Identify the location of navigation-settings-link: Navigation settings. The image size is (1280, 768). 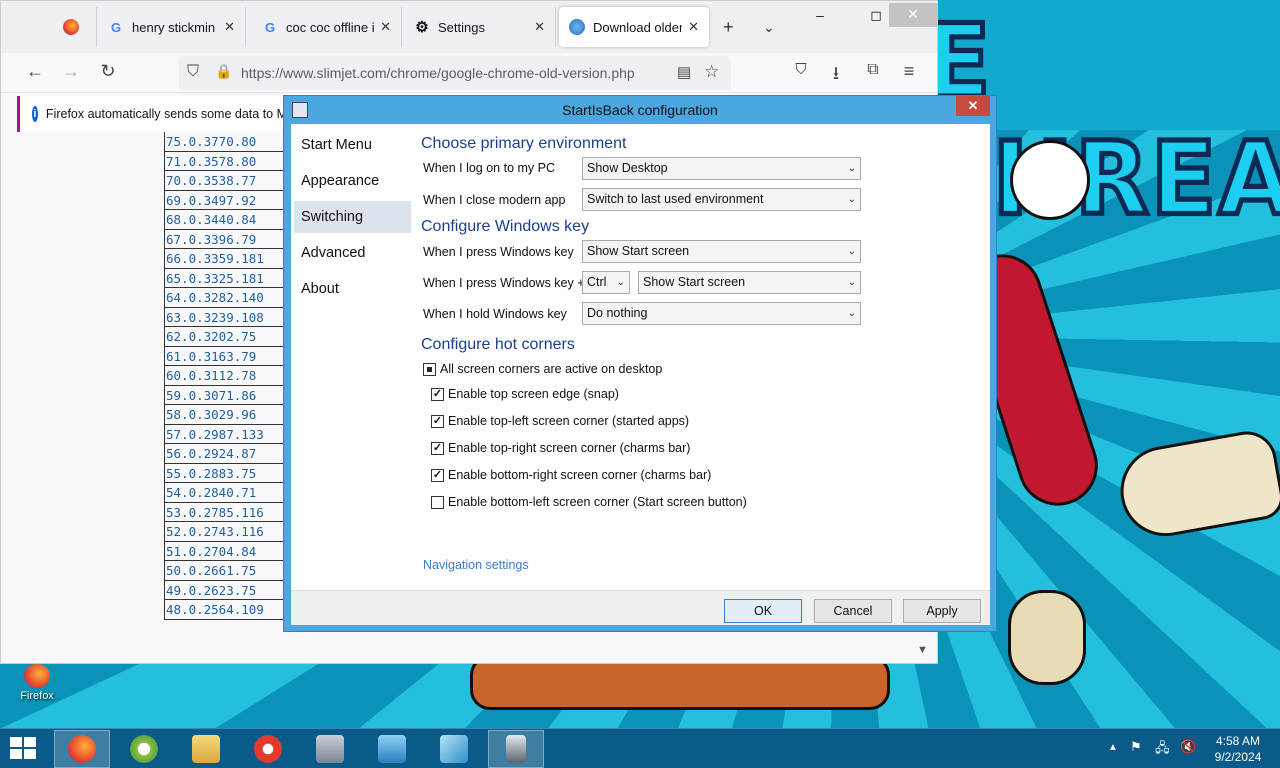
(476, 565).